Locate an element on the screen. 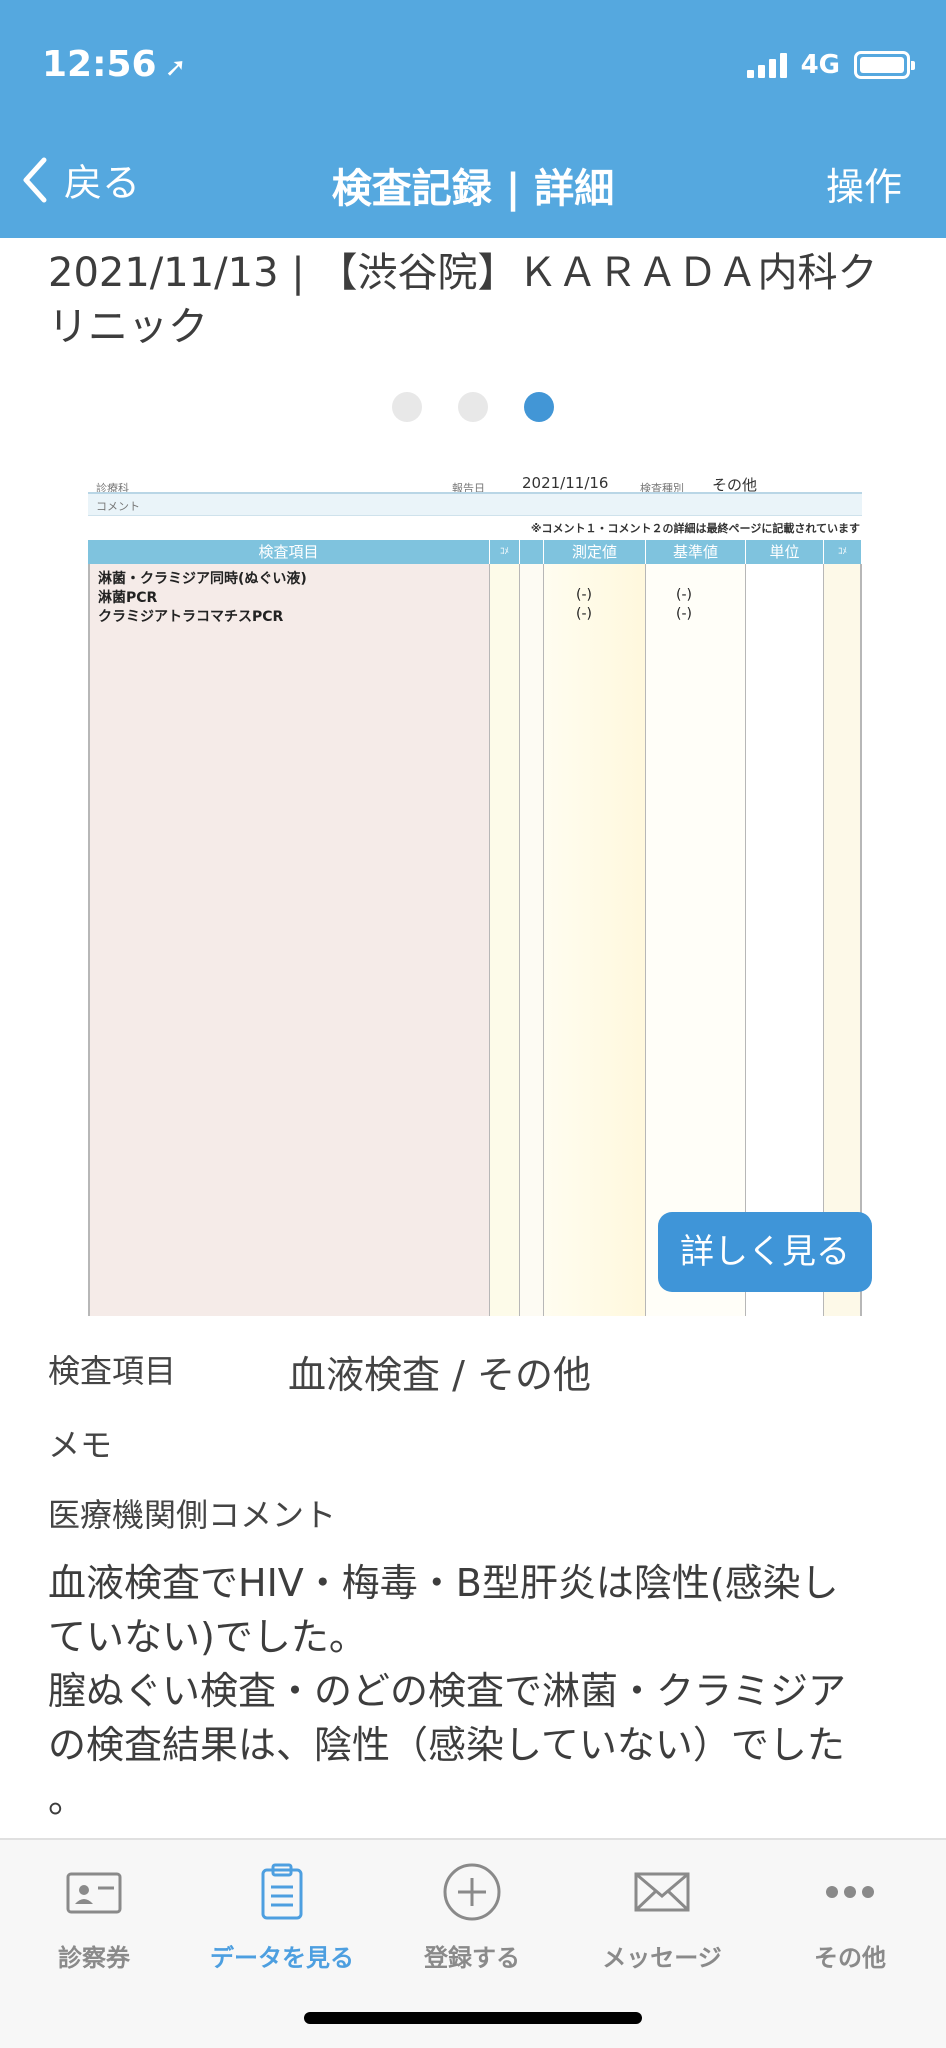 Image resolution: width=946 pixels, height=2048 pixels. row-name: 淋菌PCR is located at coordinates (128, 598).